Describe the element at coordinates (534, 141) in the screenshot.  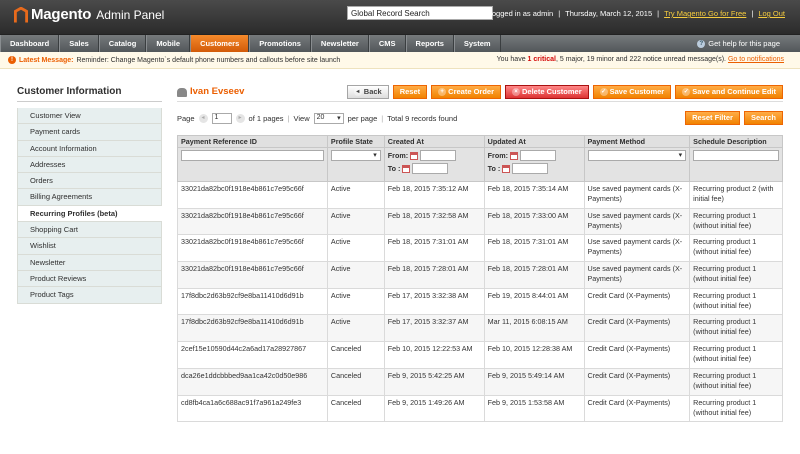
I see `column-updated-at: Updated At` at that location.